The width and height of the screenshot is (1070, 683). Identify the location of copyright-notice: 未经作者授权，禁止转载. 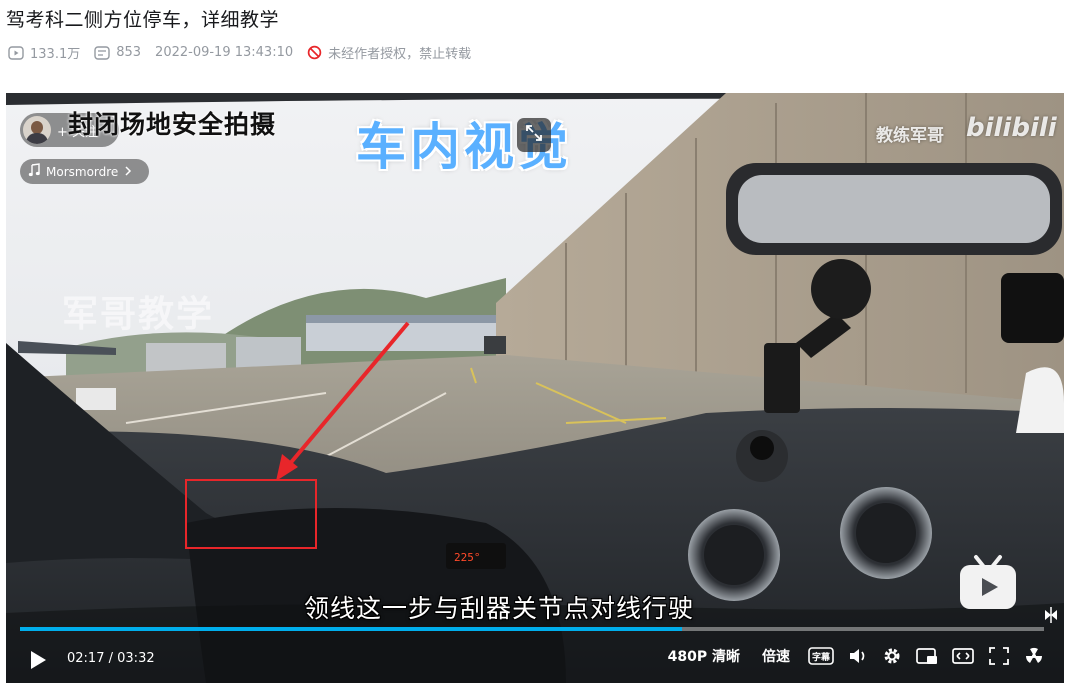
(389, 52).